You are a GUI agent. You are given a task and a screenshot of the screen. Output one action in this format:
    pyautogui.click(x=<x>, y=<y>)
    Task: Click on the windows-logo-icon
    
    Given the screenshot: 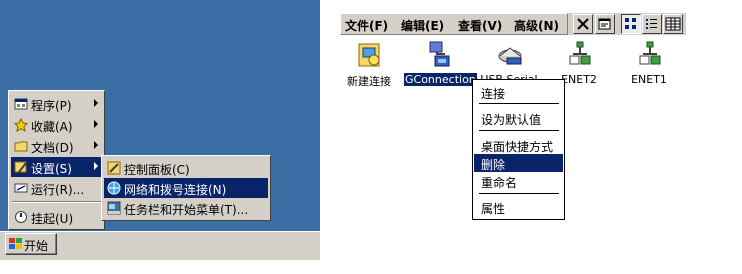 What is the action you would take?
    pyautogui.click(x=15, y=244)
    